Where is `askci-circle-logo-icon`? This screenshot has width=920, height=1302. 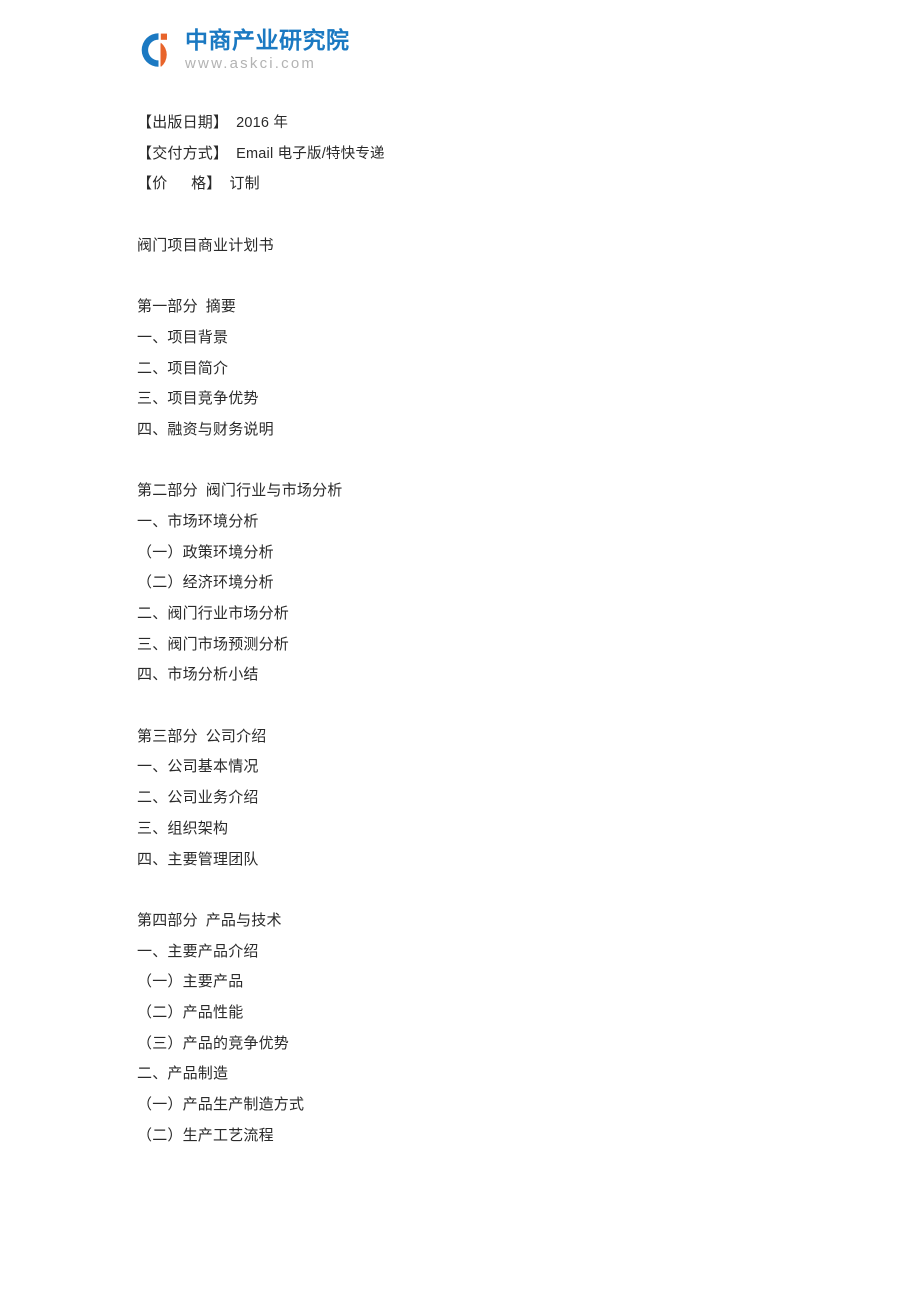 askci-circle-logo-icon is located at coordinates (157, 50).